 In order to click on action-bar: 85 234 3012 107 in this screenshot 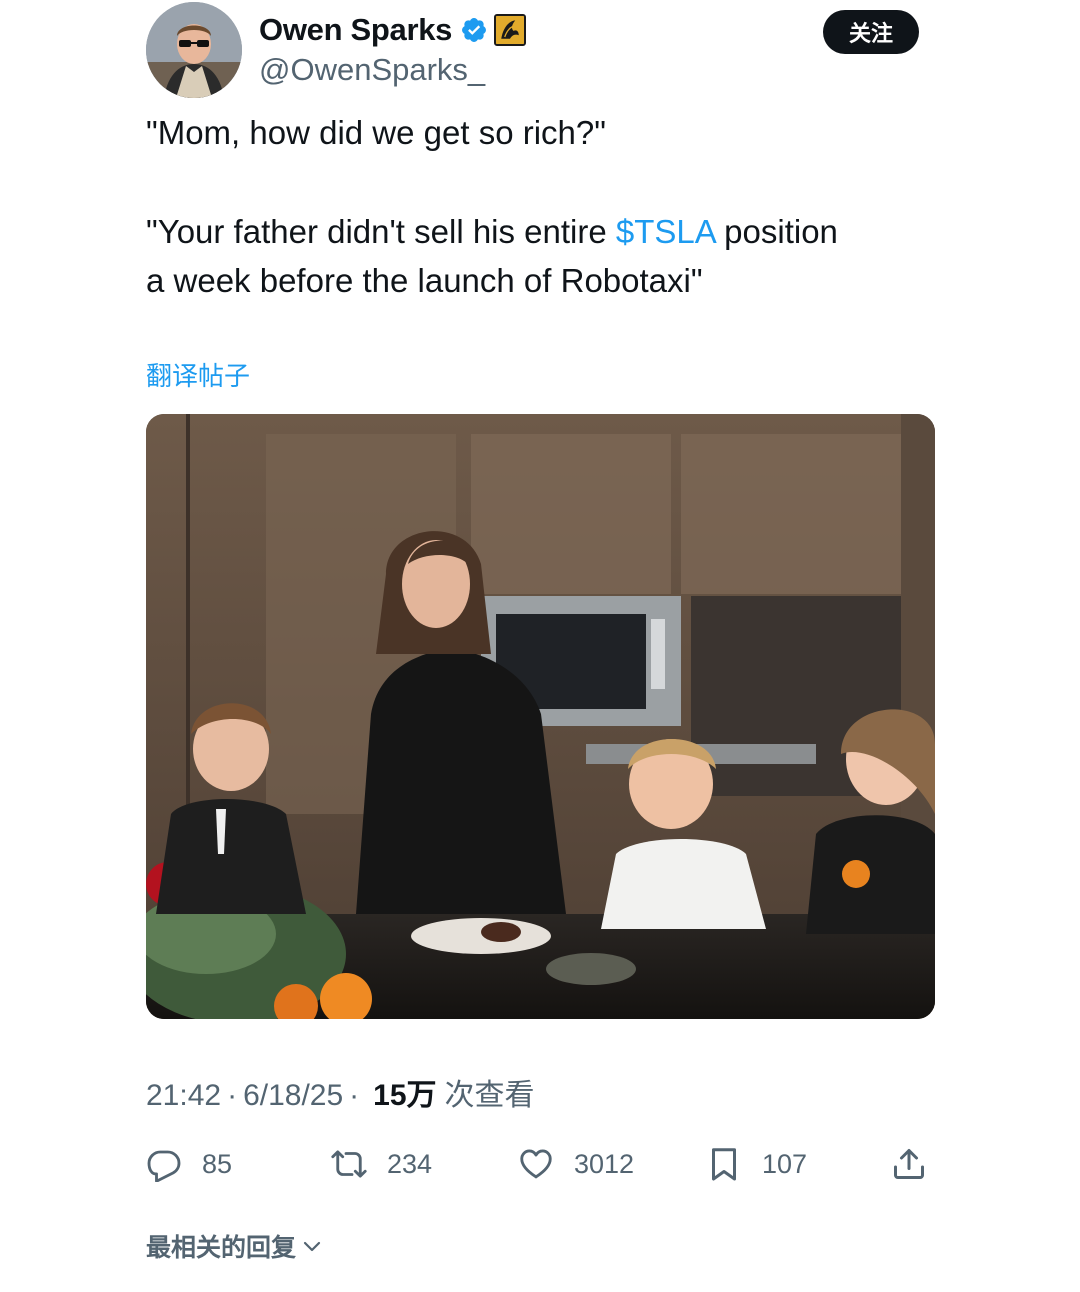, I will do `click(541, 1164)`.